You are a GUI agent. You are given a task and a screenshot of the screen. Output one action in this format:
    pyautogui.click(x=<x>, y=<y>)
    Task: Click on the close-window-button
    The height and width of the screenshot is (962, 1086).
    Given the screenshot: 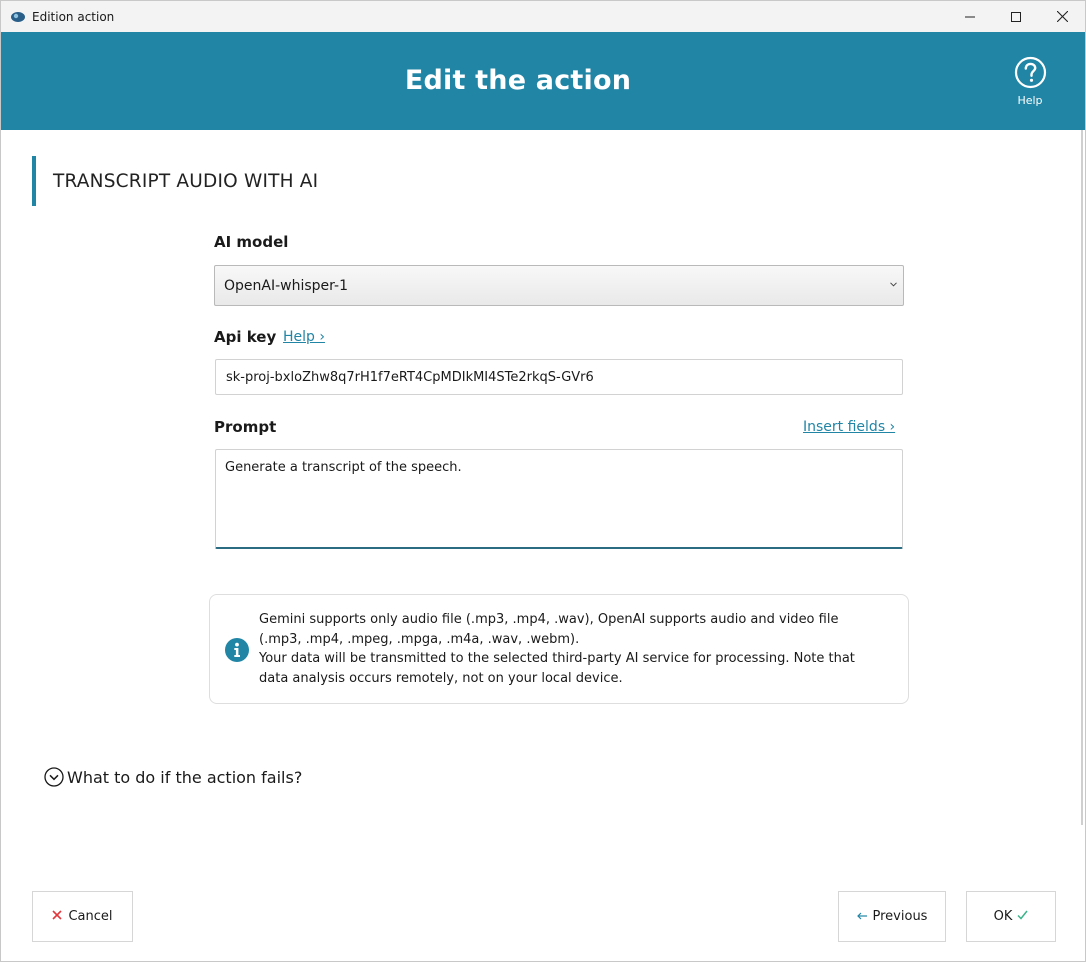 What is the action you would take?
    pyautogui.click(x=1062, y=16)
    